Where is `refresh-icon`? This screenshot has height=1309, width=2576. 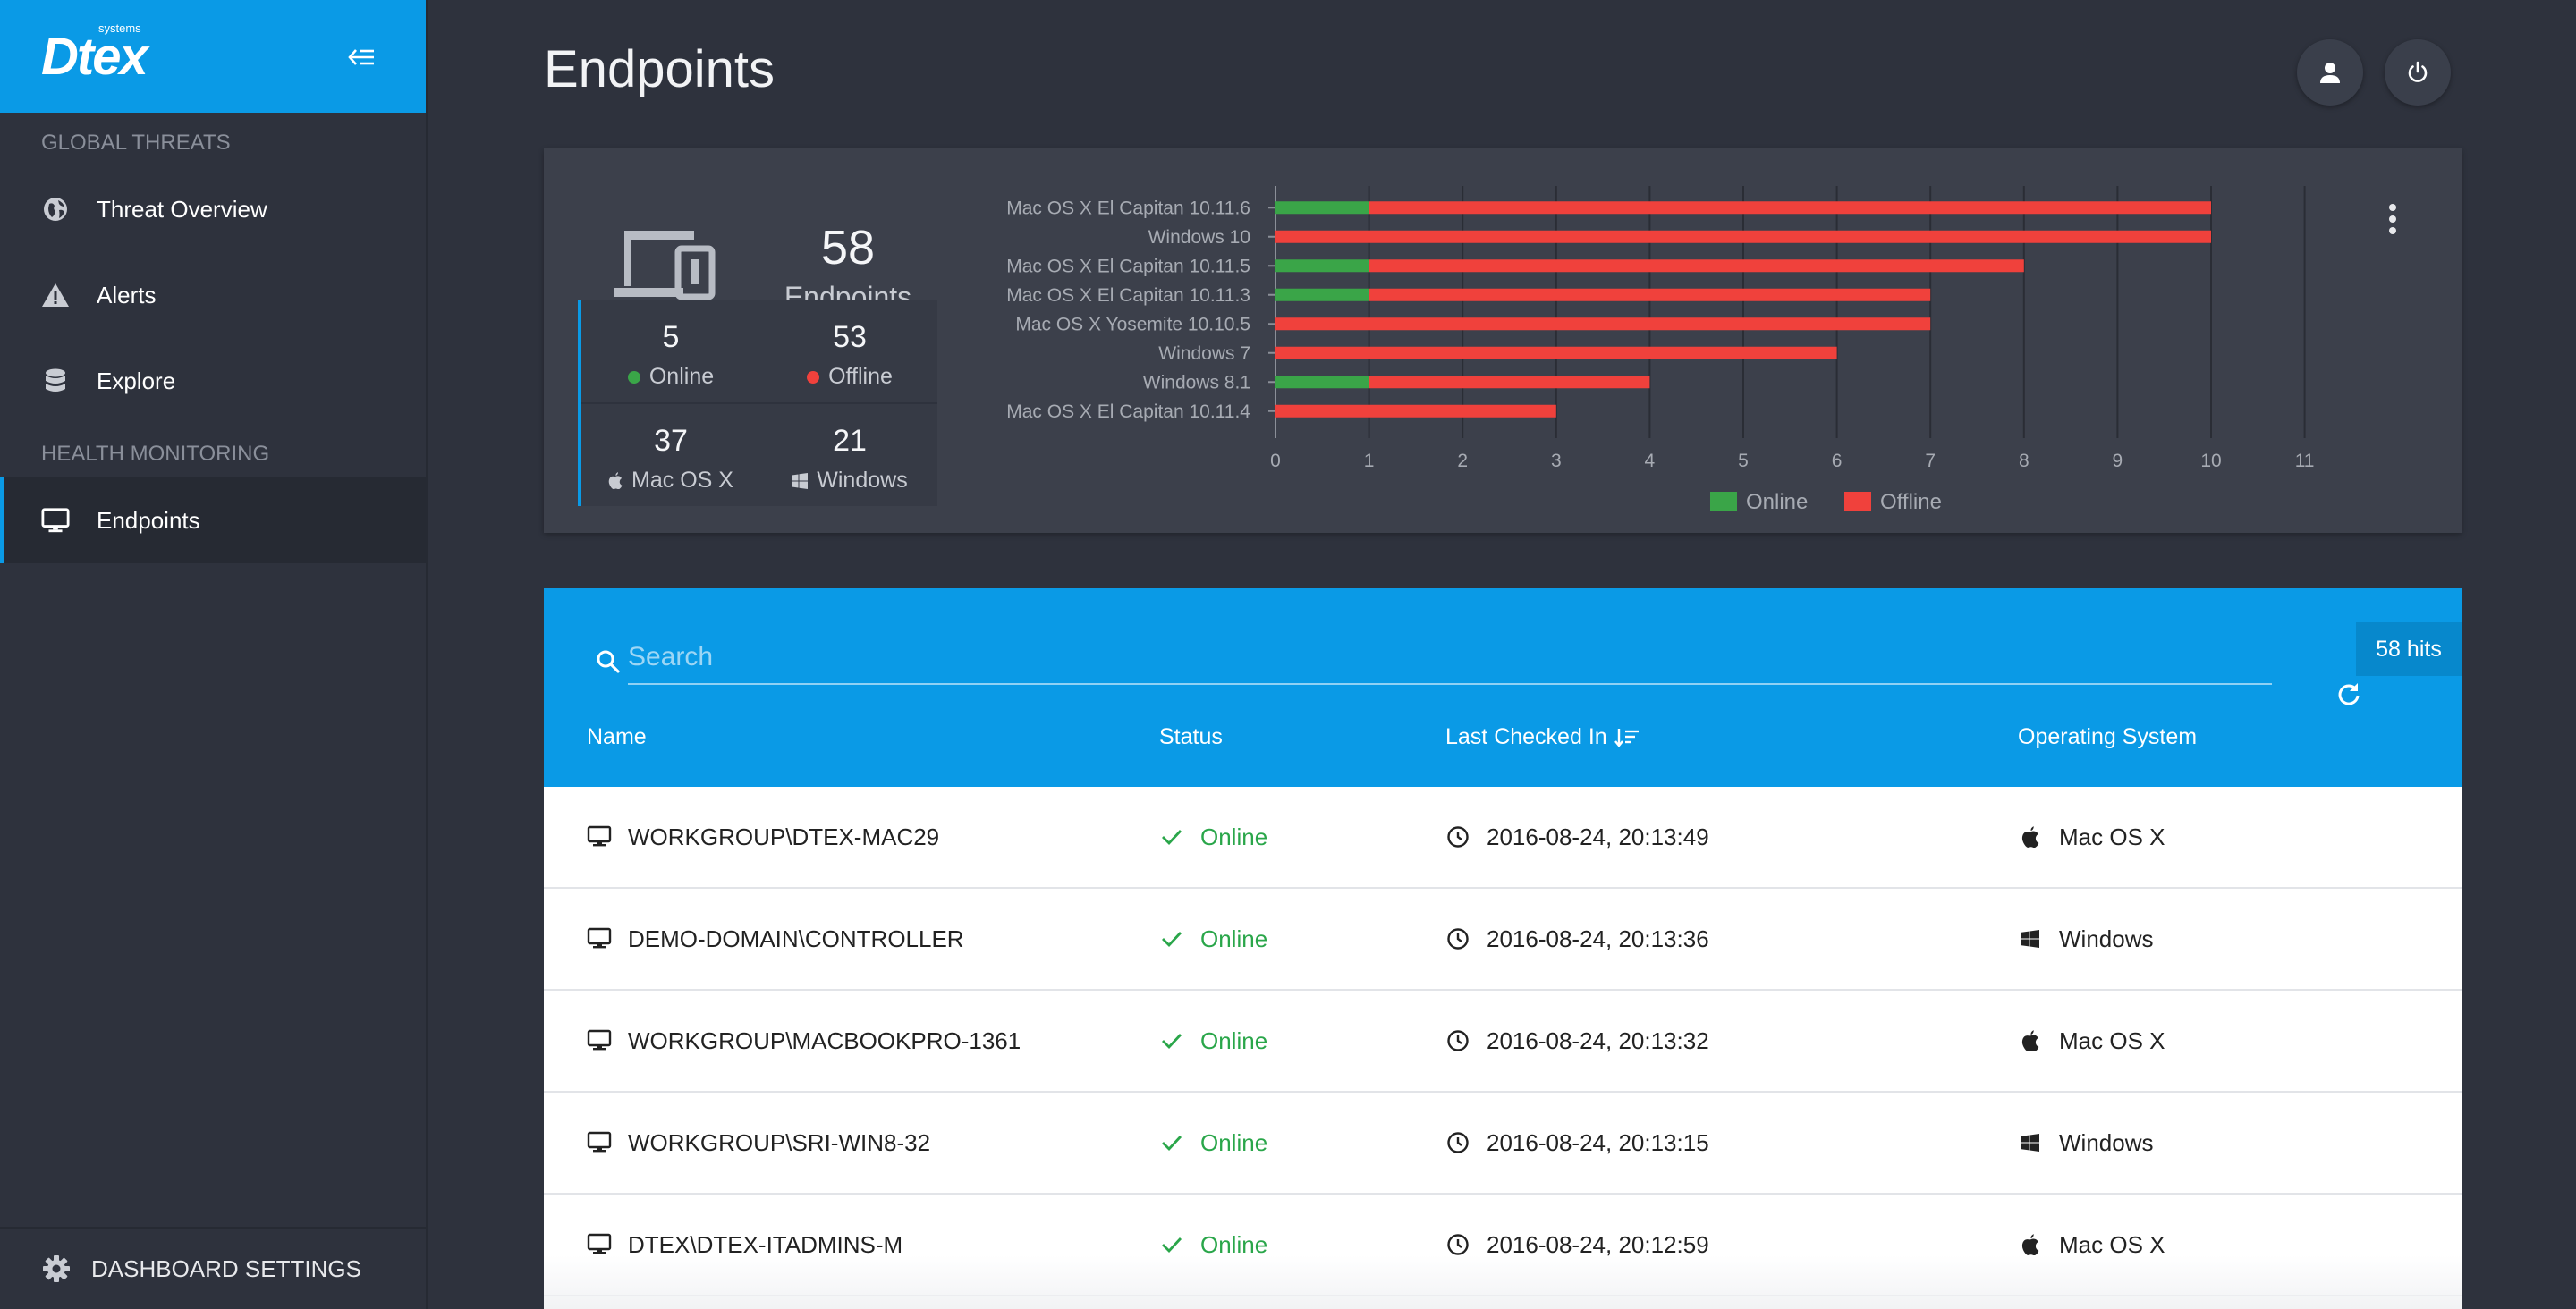
refresh-icon is located at coordinates (2349, 694).